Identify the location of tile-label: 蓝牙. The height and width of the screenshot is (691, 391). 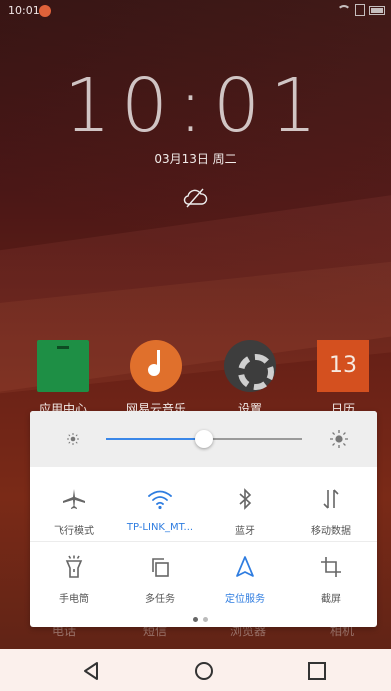
(245, 531).